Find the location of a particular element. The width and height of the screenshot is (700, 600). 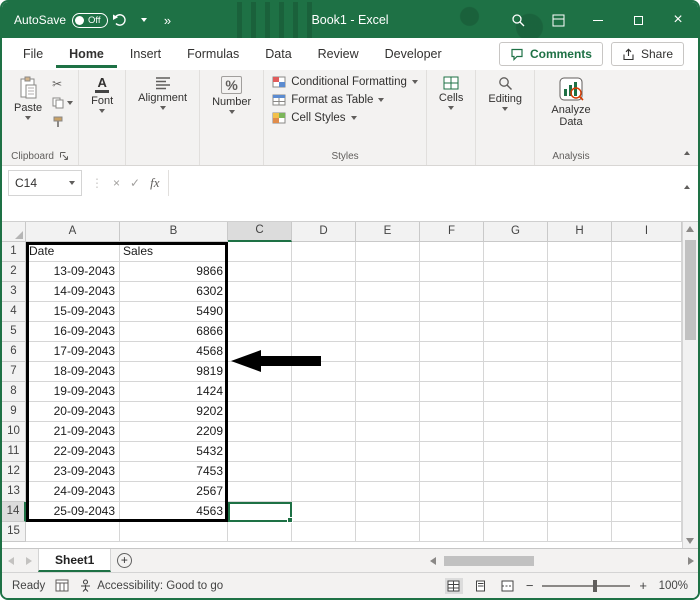

scroll-right-icon is located at coordinates (691, 560).